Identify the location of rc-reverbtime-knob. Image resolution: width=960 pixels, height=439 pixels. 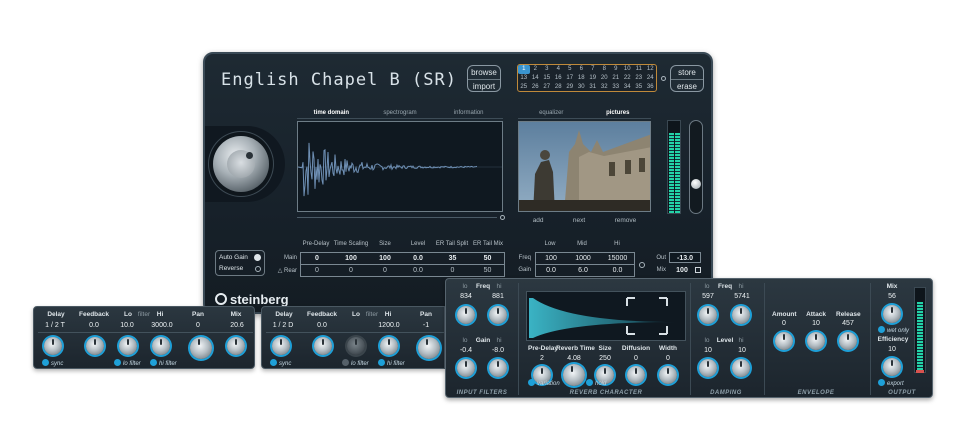
(574, 375).